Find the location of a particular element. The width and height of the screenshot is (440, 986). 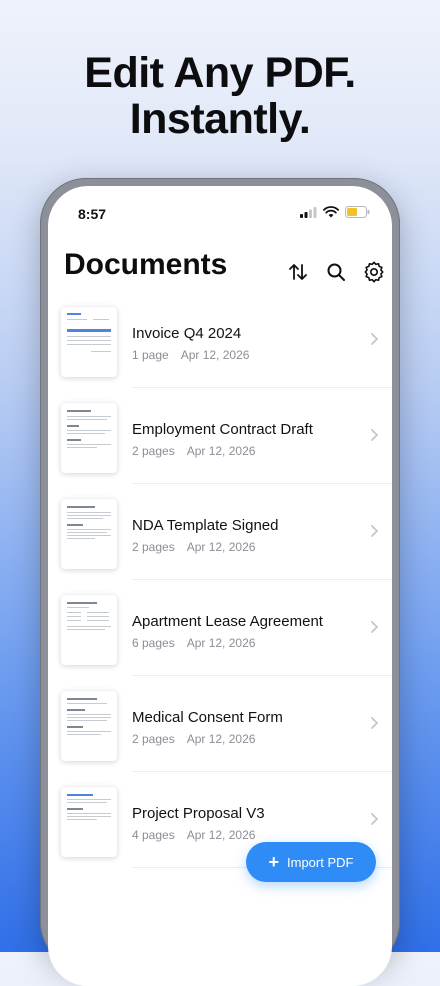

search-button is located at coordinates (336, 272).